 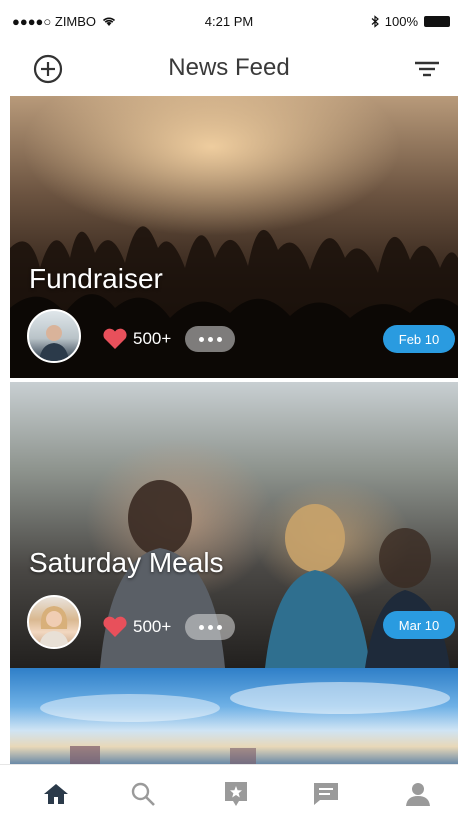 What do you see at coordinates (229, 22) in the screenshot?
I see `status-bar: ●●●●○ ZIMBO 4:21 PM 100%` at bounding box center [229, 22].